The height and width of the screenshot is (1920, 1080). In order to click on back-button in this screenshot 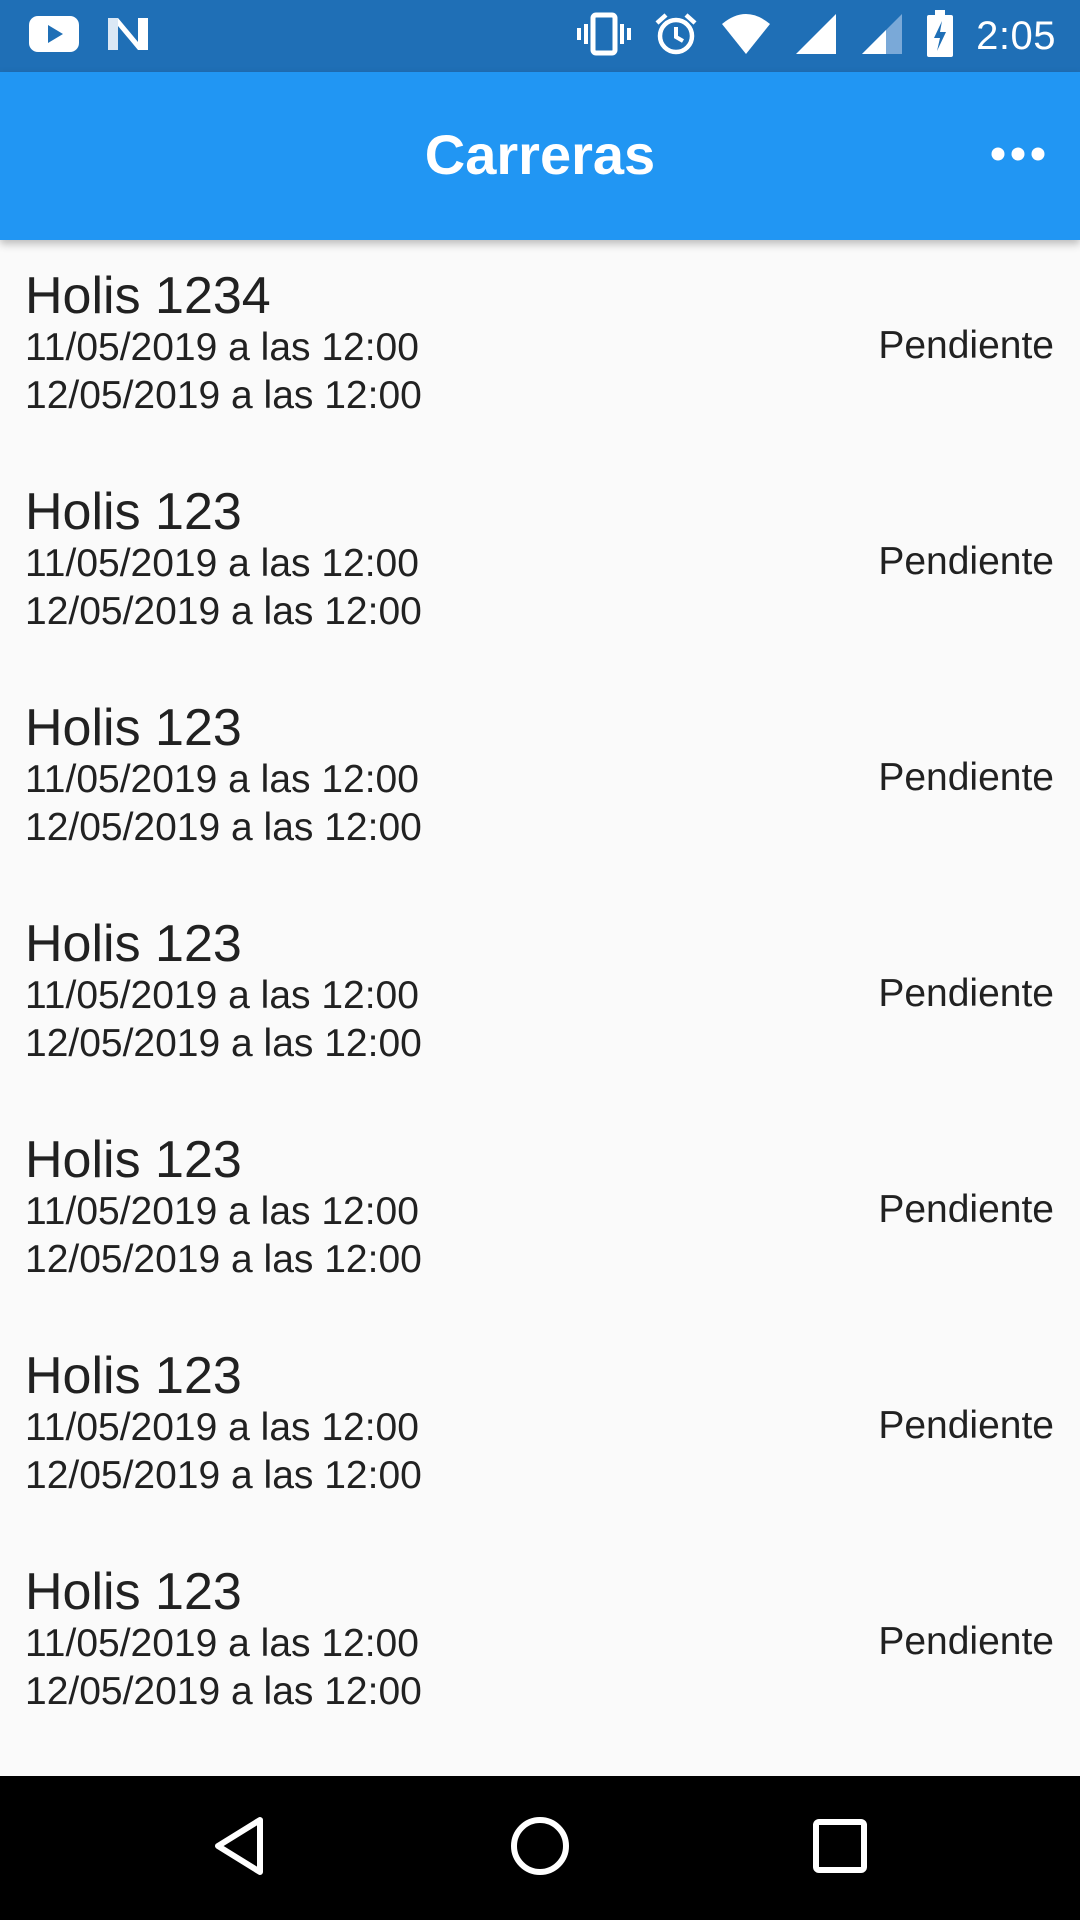, I will do `click(240, 1848)`.